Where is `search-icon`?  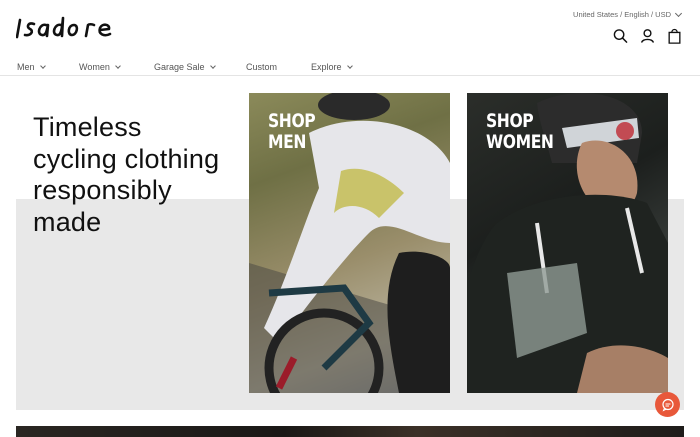 search-icon is located at coordinates (620, 36).